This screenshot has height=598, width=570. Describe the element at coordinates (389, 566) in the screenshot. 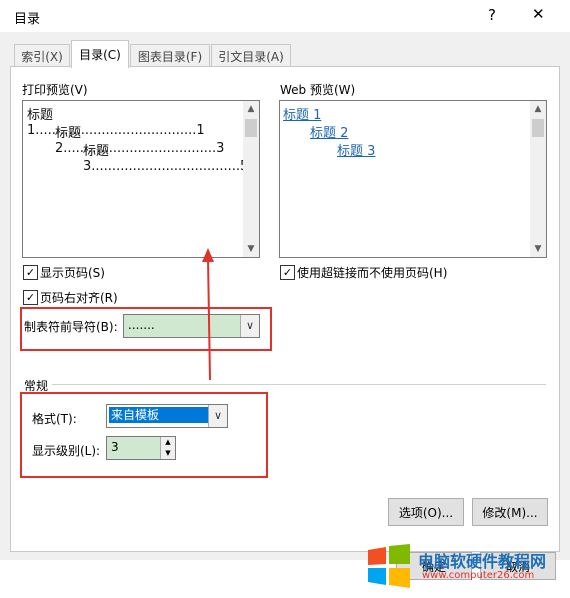

I see `windows-logo-icon` at that location.